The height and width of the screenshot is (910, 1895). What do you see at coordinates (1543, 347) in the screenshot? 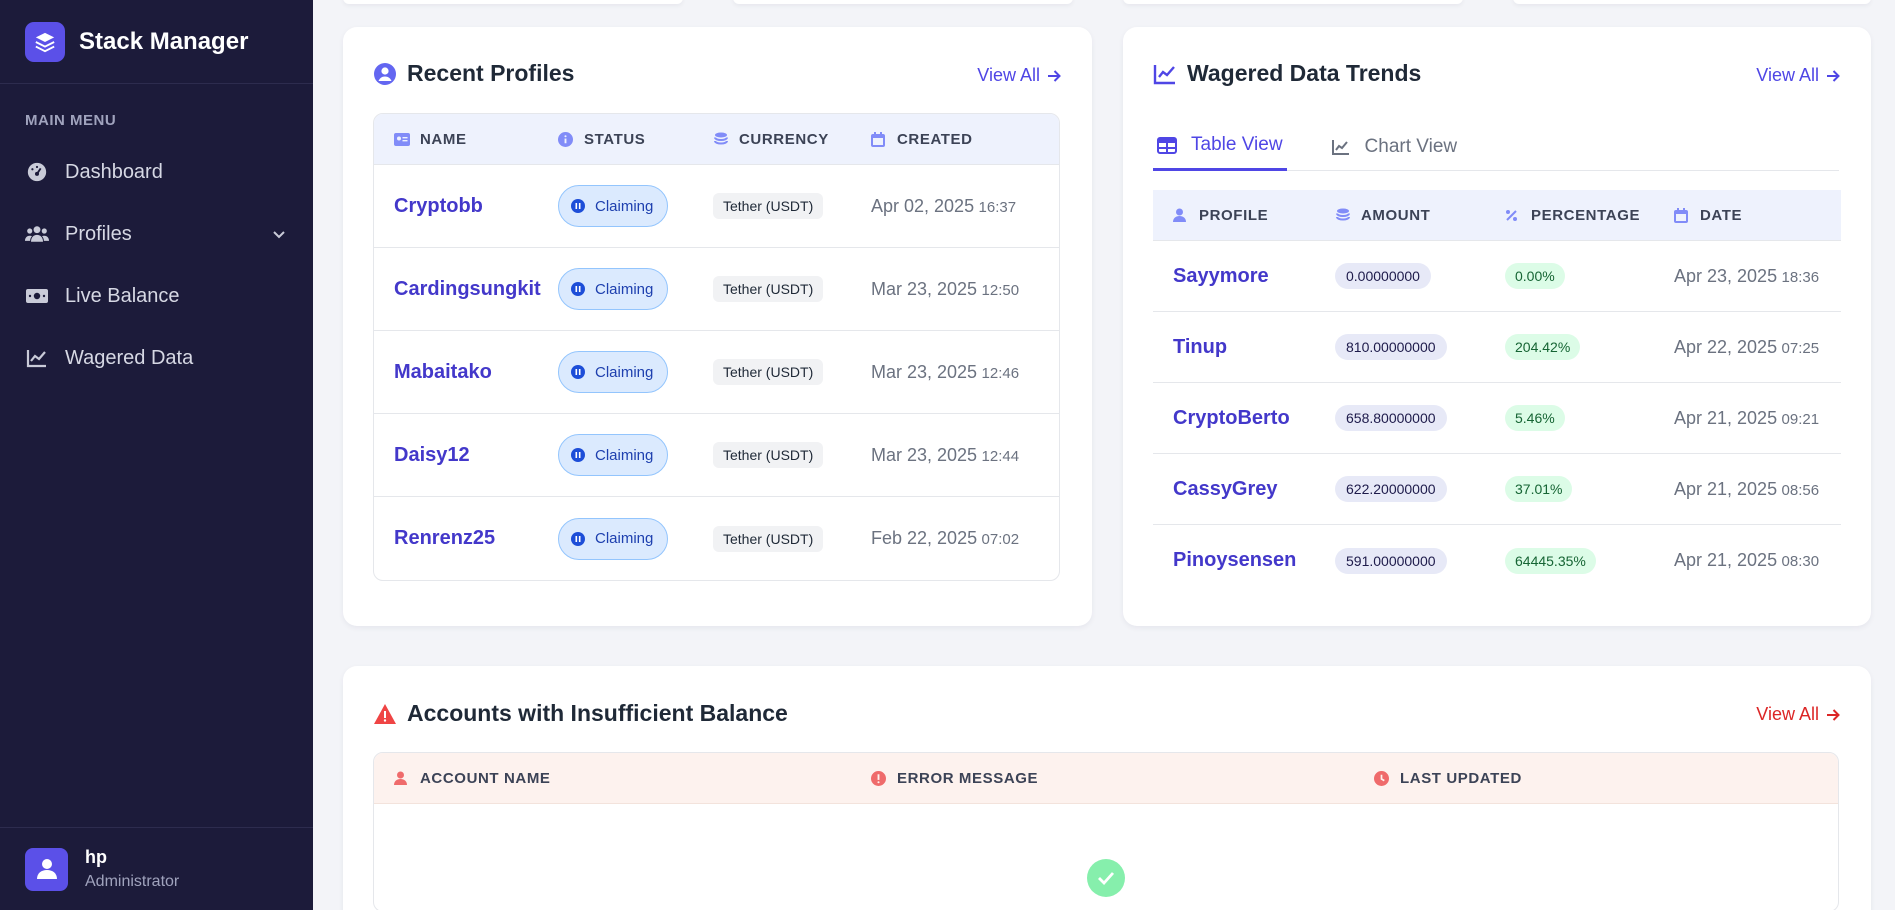
I see `percentage-badge: 204.42%` at bounding box center [1543, 347].